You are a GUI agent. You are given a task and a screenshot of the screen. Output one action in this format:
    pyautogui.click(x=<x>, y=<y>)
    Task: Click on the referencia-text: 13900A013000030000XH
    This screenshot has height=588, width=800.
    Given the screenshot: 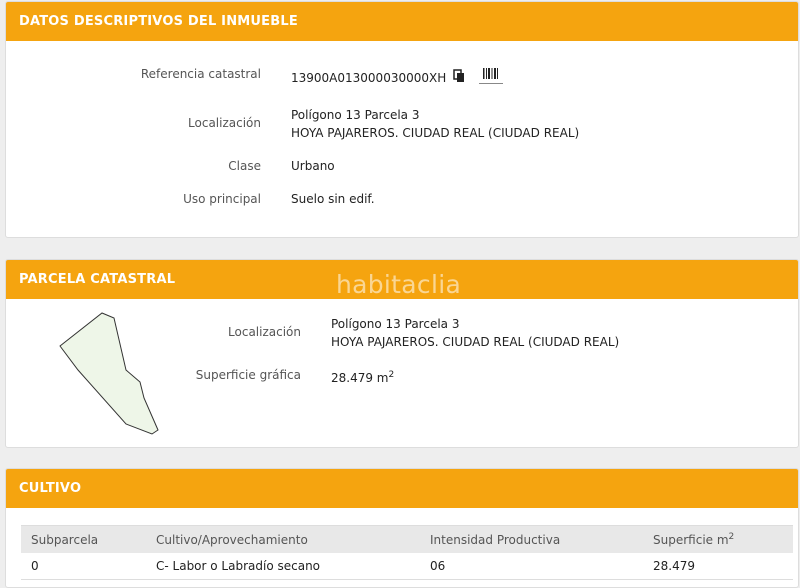 What is the action you would take?
    pyautogui.click(x=368, y=78)
    